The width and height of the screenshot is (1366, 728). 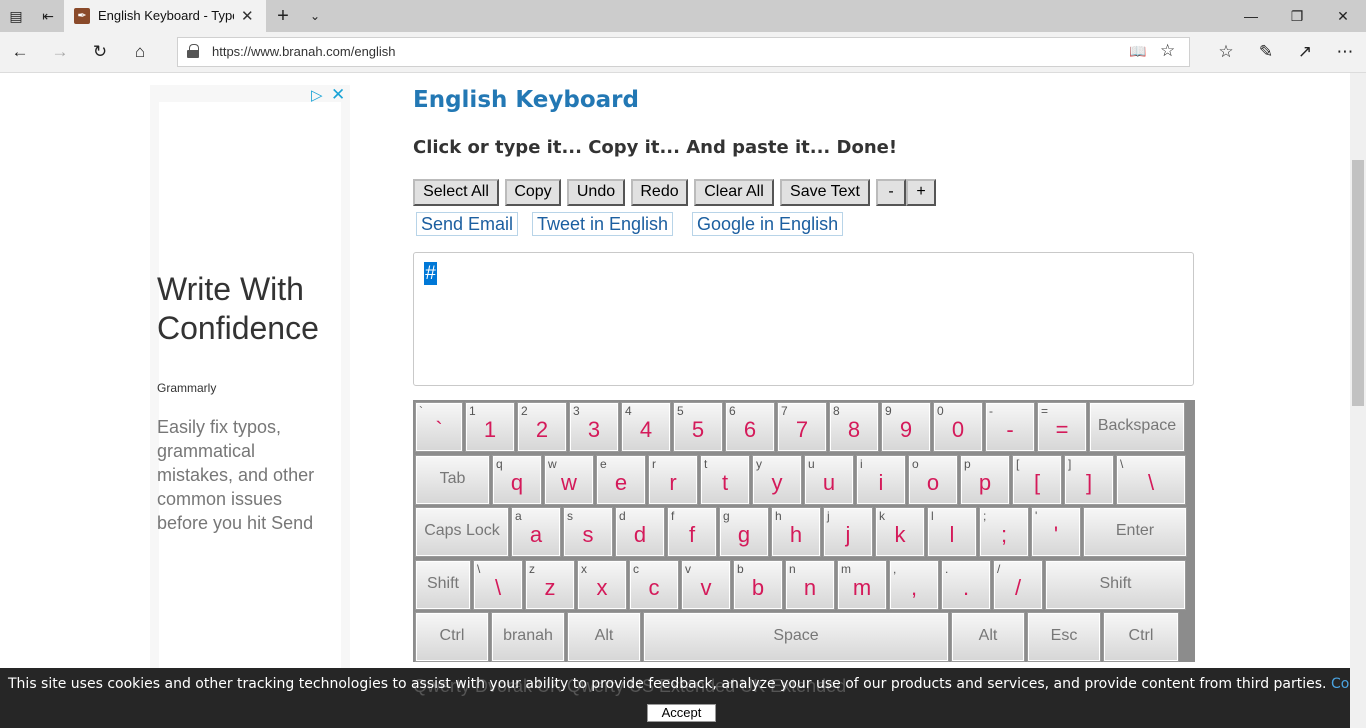 What do you see at coordinates (750, 427) in the screenshot?
I see `char-key: 66` at bounding box center [750, 427].